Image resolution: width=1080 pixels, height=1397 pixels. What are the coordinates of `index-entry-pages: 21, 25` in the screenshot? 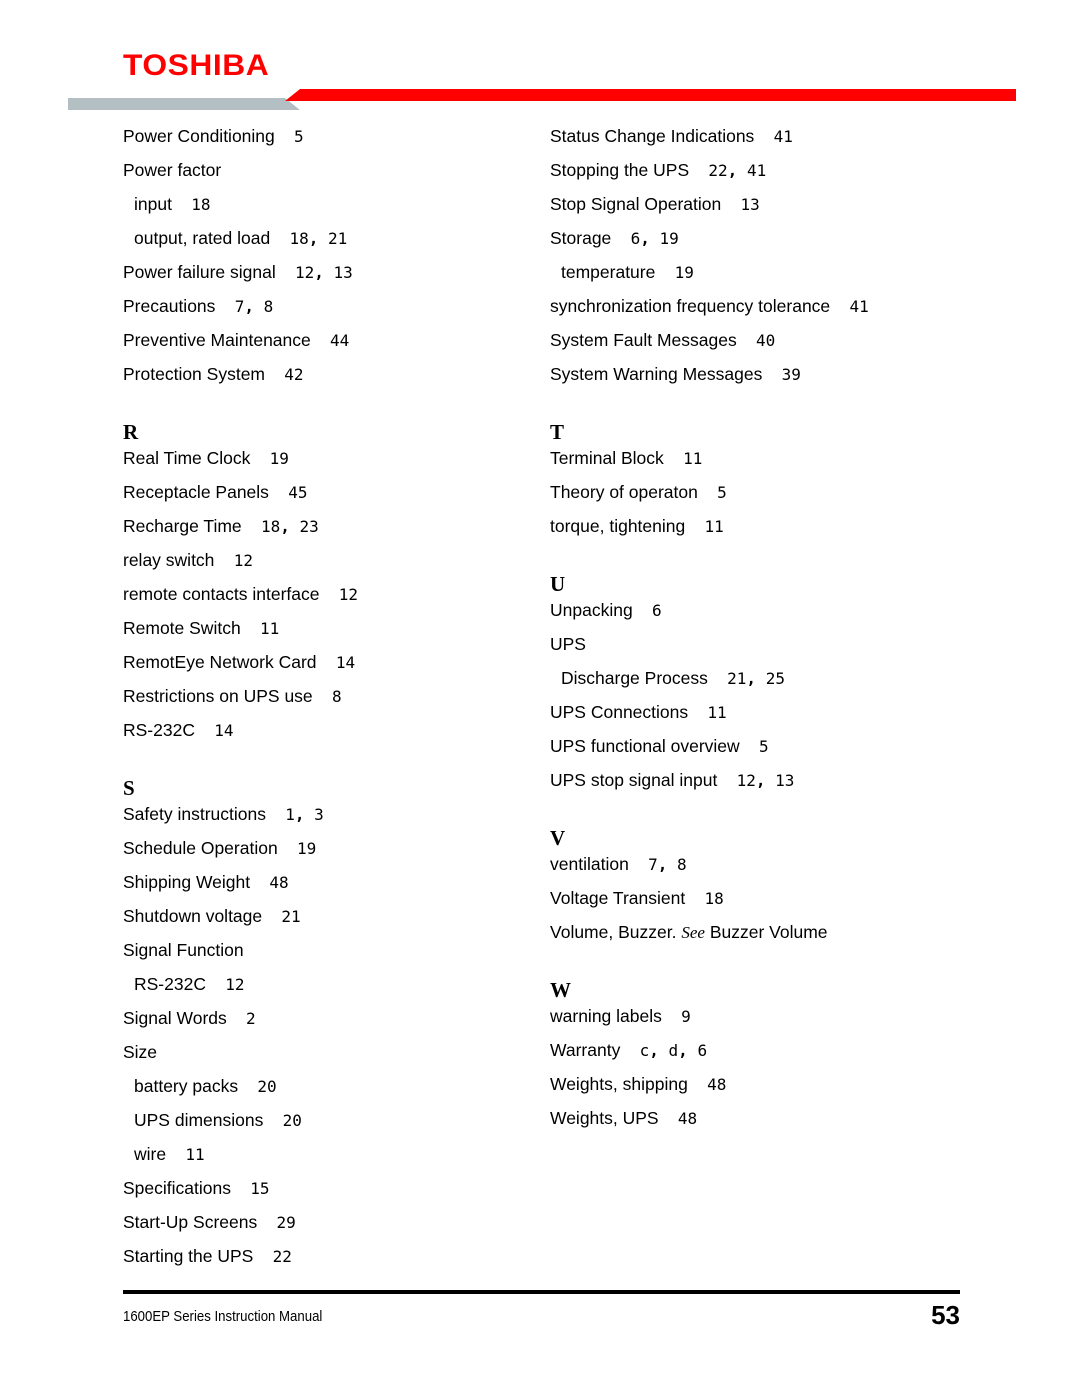 It's located at (746, 678).